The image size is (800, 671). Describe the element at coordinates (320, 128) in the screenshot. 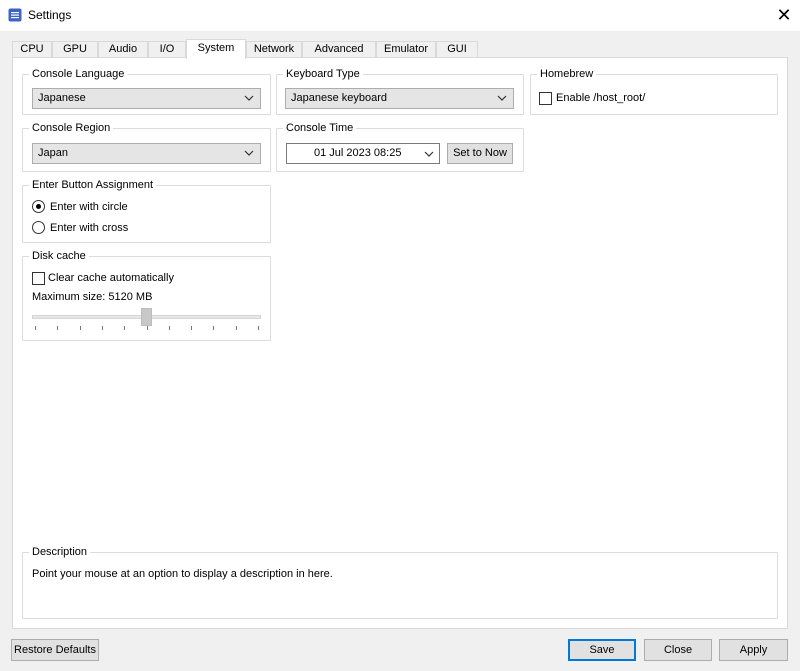

I see `console-time-title: Console Time` at that location.